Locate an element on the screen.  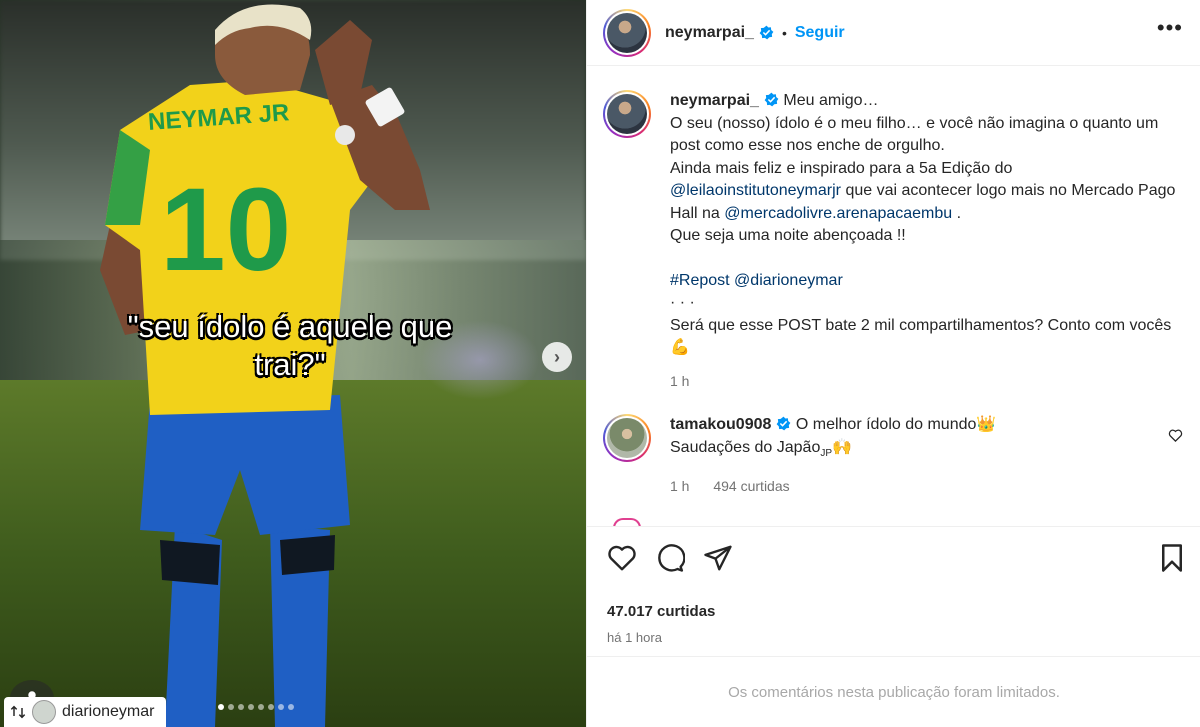
author-username: neymarpai_ is located at coordinates (709, 33).